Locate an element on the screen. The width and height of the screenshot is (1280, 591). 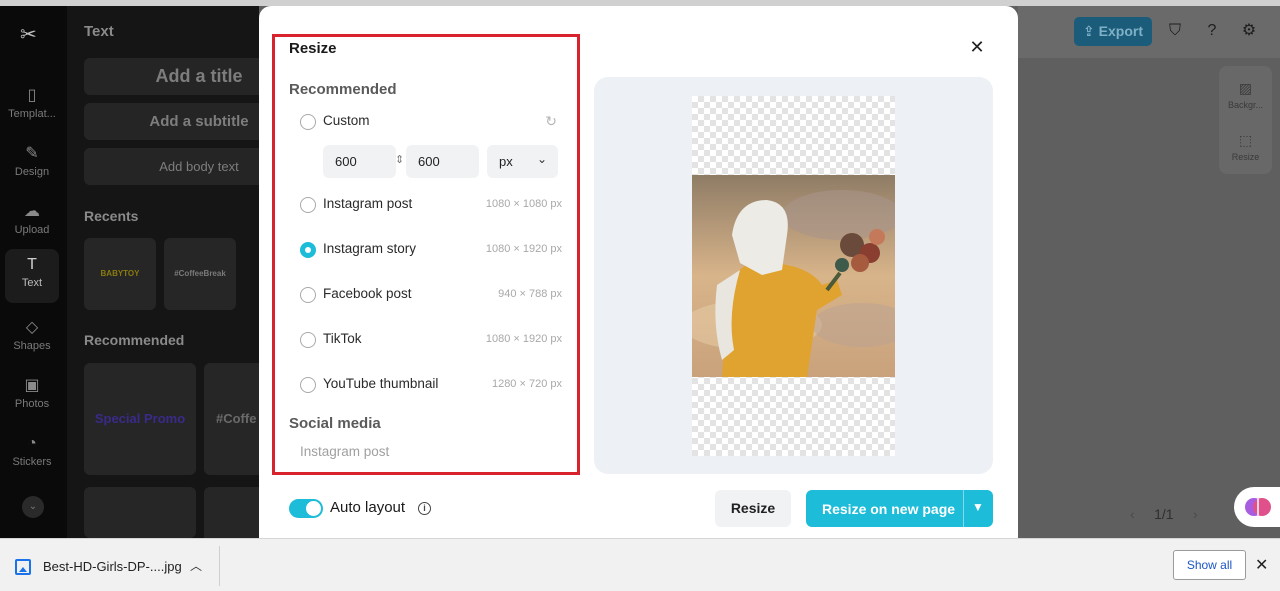
recent-thumb: BABYTOY is located at coordinates (120, 274).